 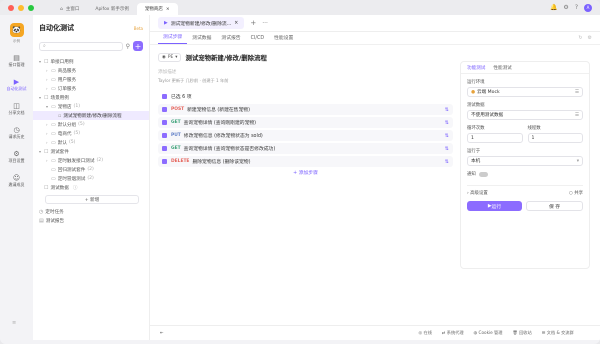 What do you see at coordinates (554, 206) in the screenshot?
I see `save-button: 保 存` at bounding box center [554, 206].